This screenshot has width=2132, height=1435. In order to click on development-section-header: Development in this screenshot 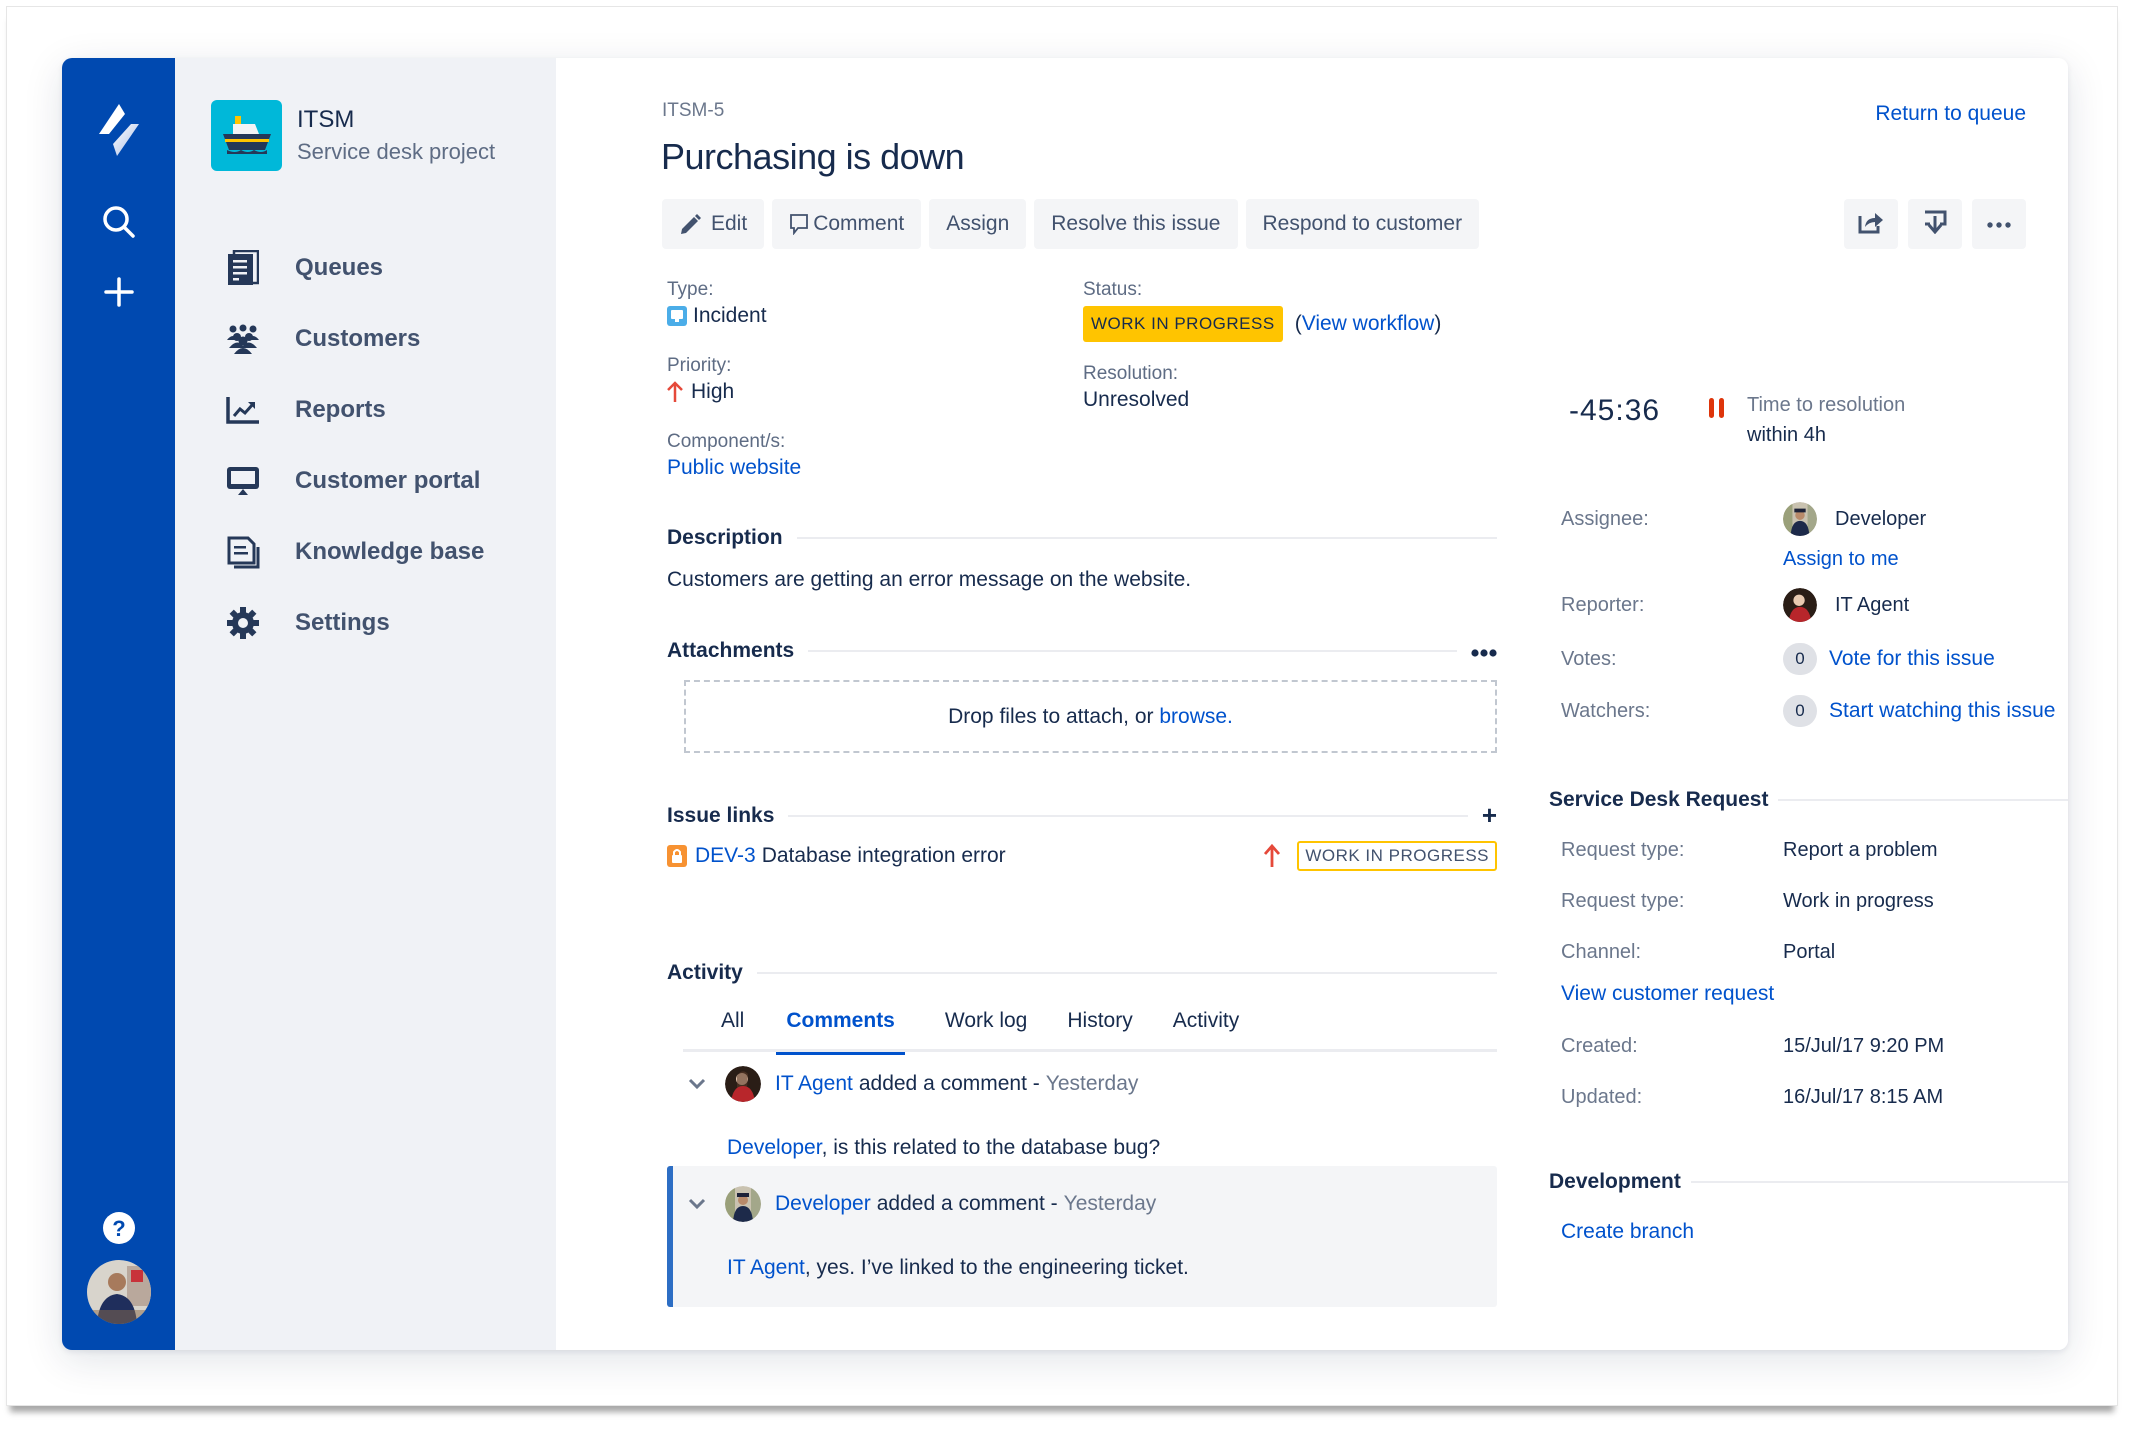, I will do `click(1808, 1182)`.